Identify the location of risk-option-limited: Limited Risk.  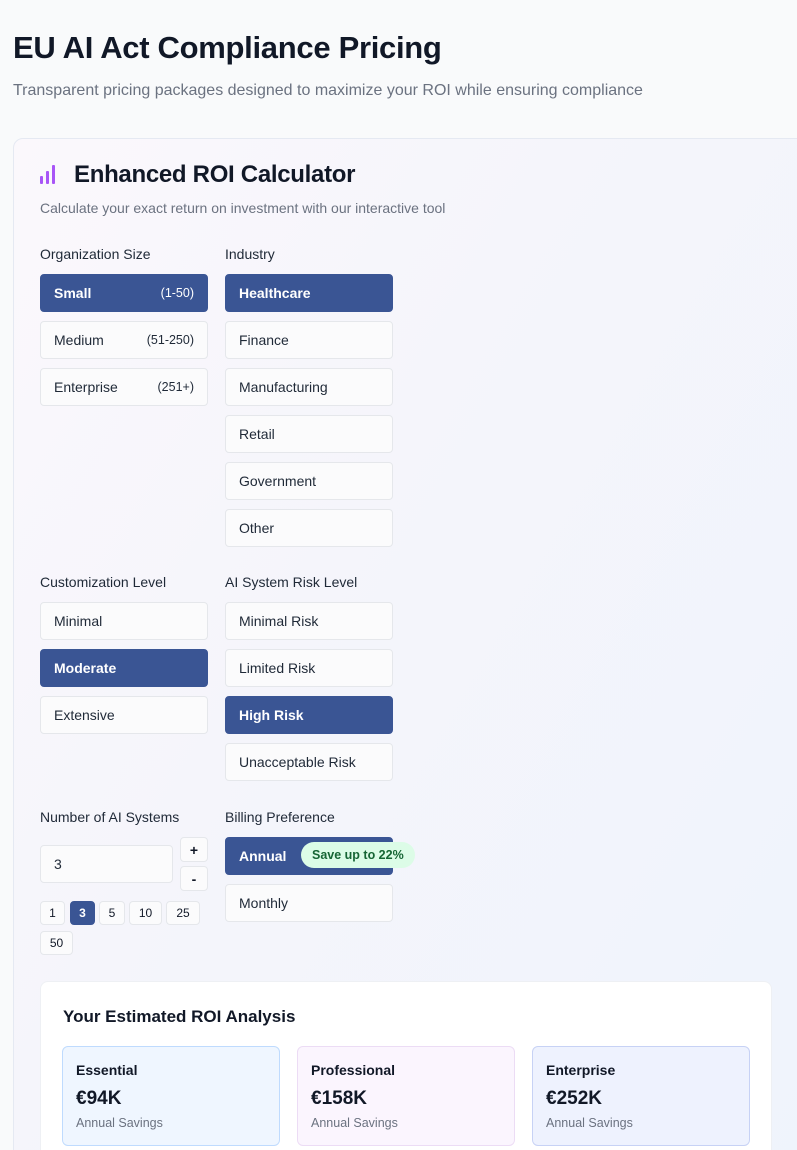
(309, 668).